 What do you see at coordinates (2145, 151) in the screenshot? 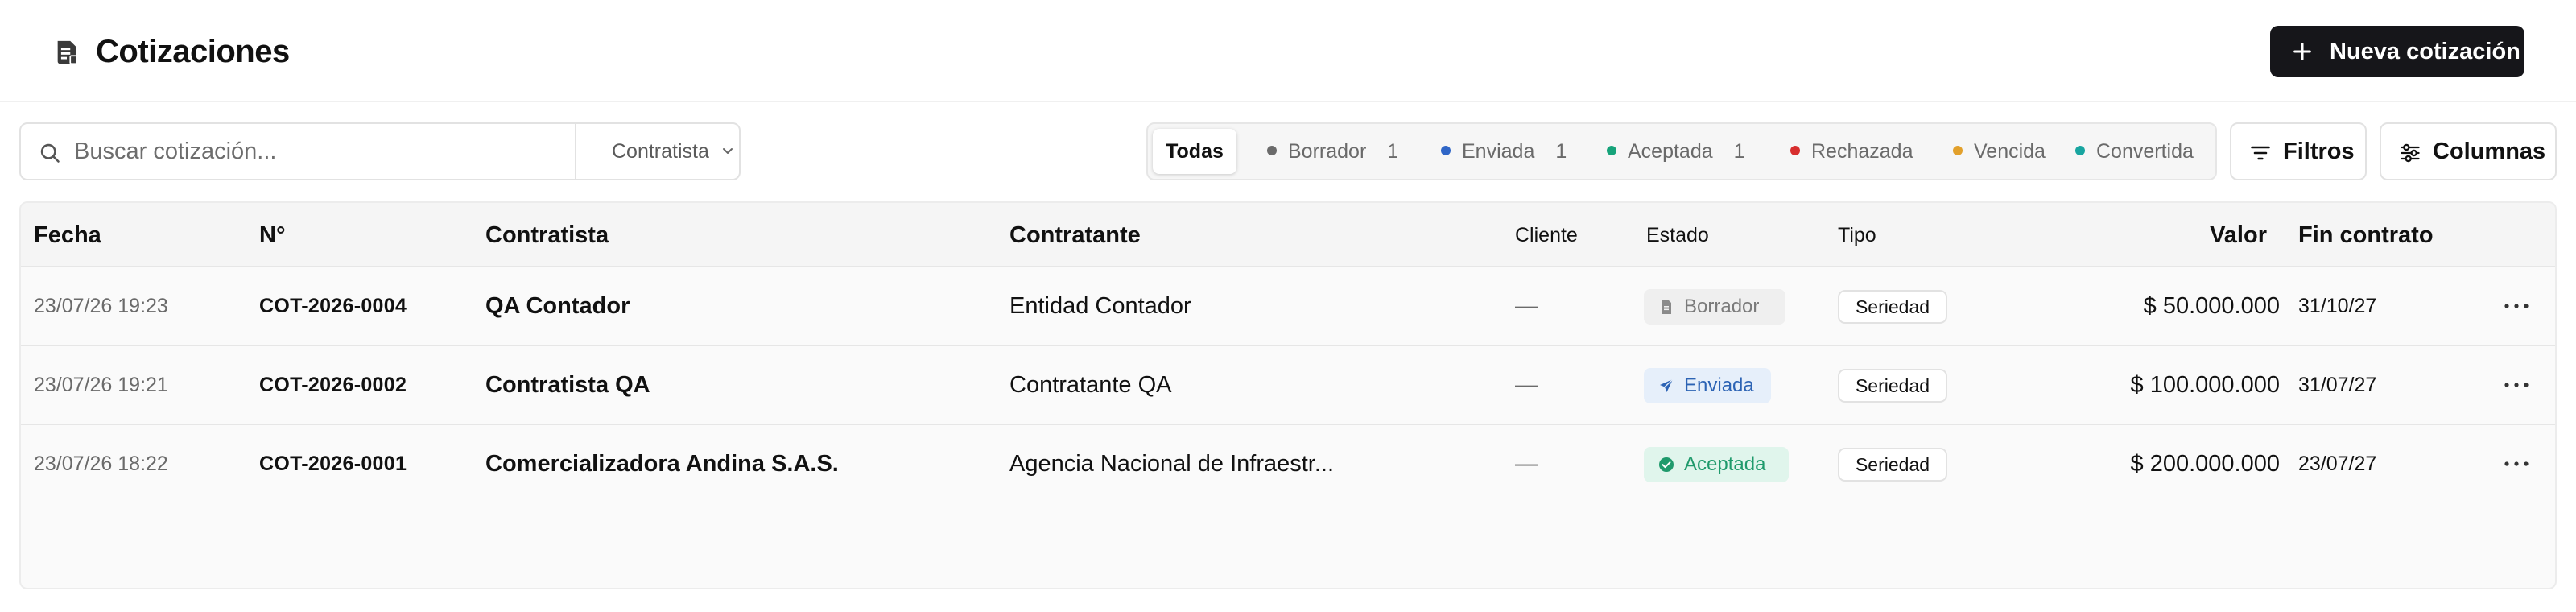
I see `tab-label: Convertida` at bounding box center [2145, 151].